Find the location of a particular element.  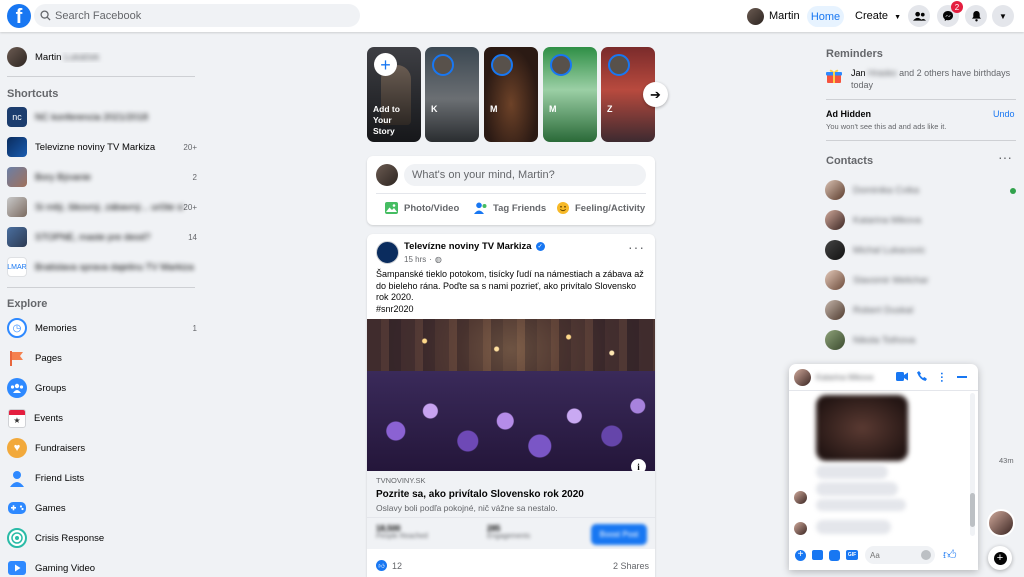

feeling-activity-button: Feeling/Activity is located at coordinates (601, 208).